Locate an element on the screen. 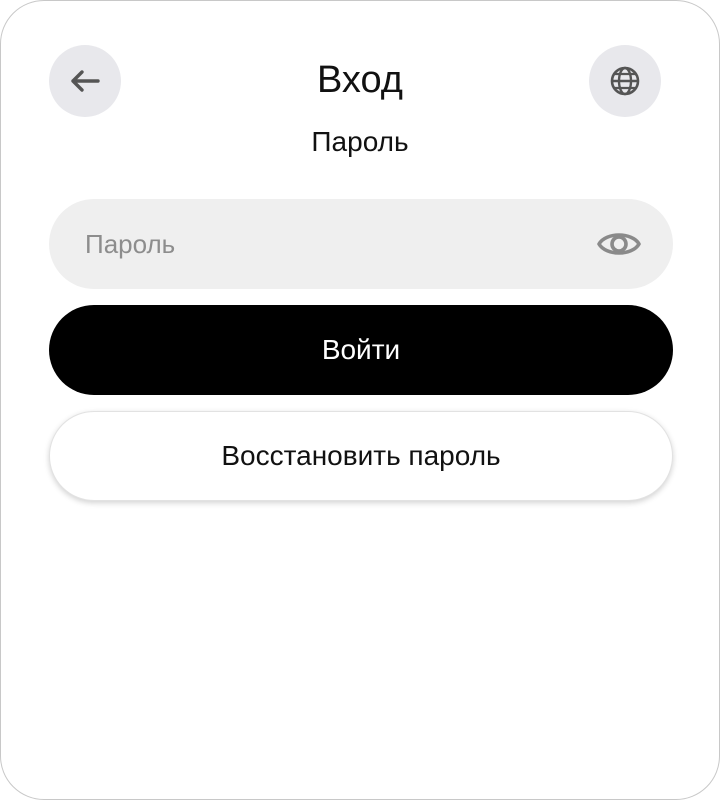 This screenshot has height=800, width=720. language-button is located at coordinates (625, 81).